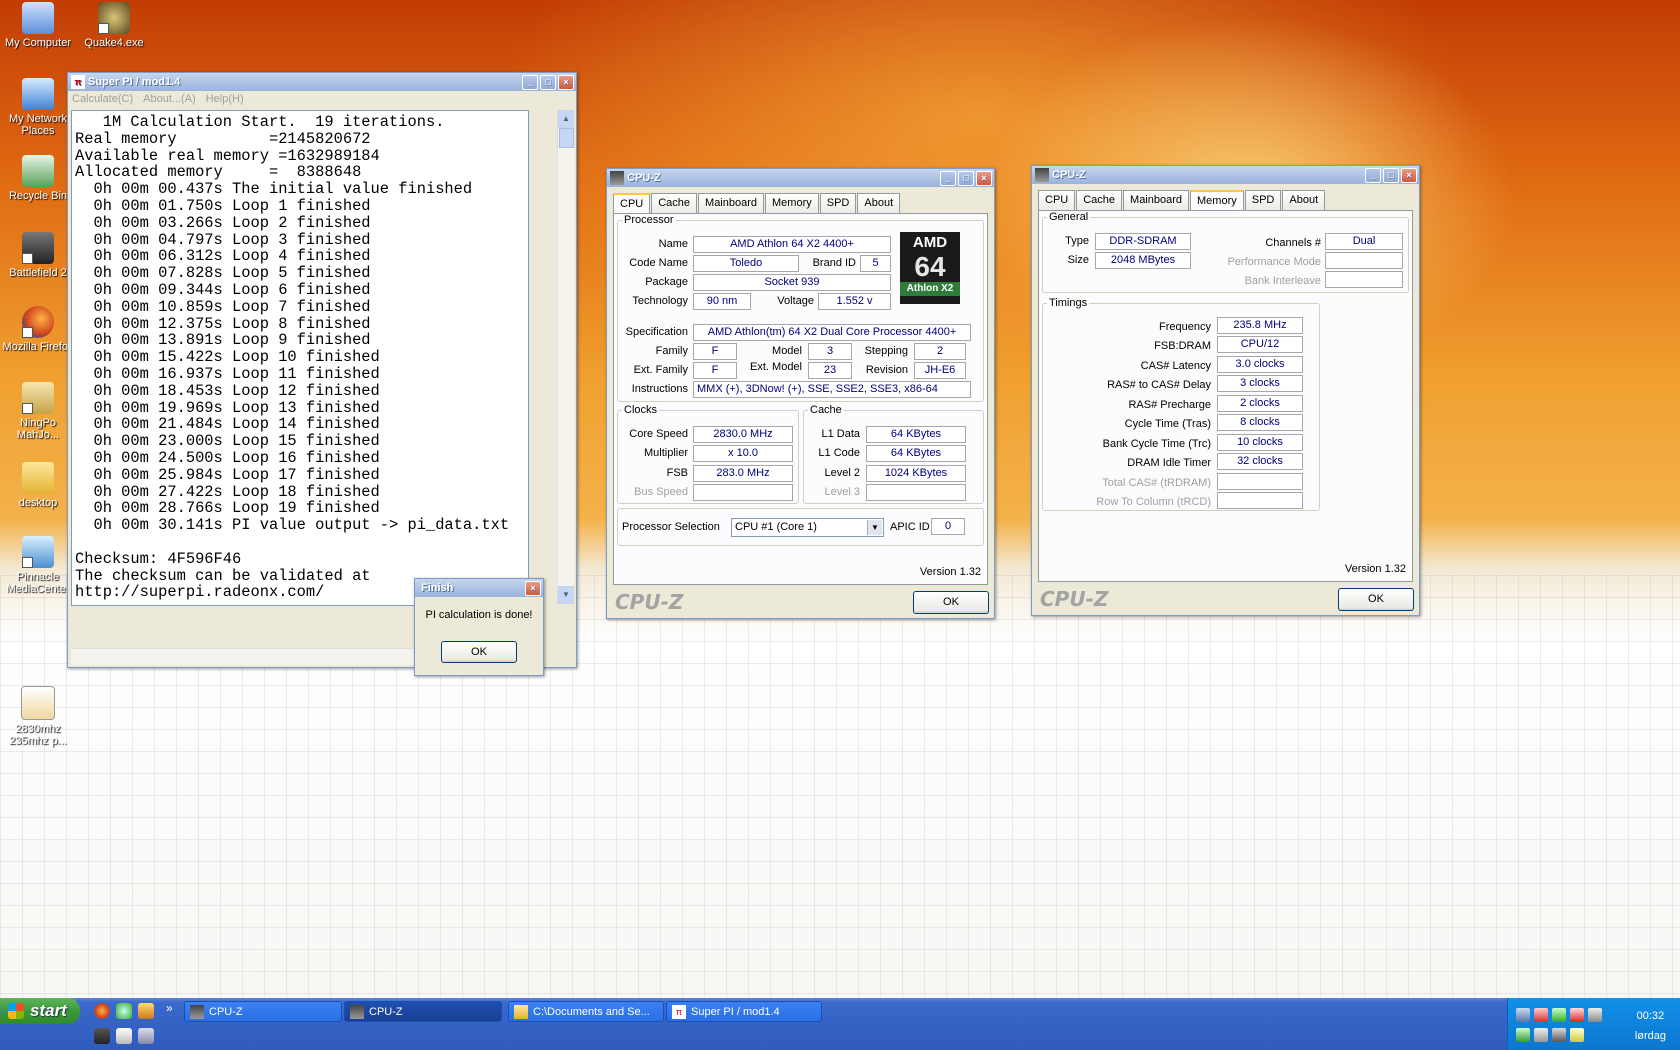  I want to click on type-value: DDR-SDRAM, so click(1143, 241).